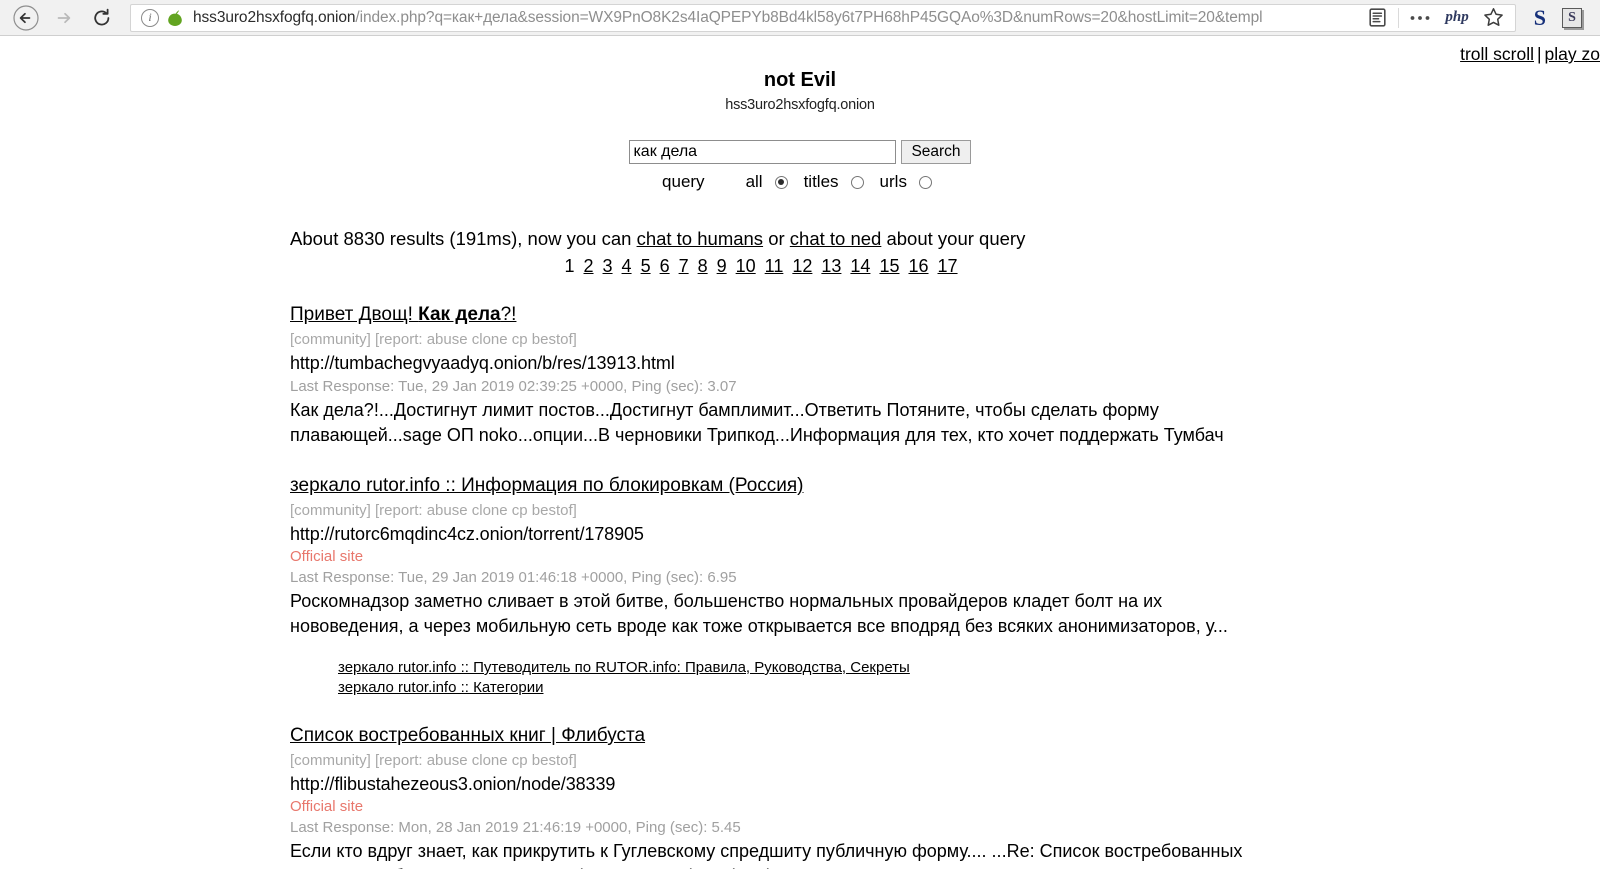  What do you see at coordinates (627, 266) in the screenshot?
I see `page-link: 4` at bounding box center [627, 266].